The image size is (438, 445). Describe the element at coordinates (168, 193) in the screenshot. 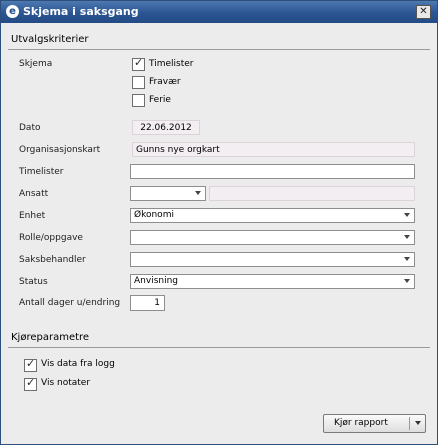

I see `ansatt-dropdown` at that location.